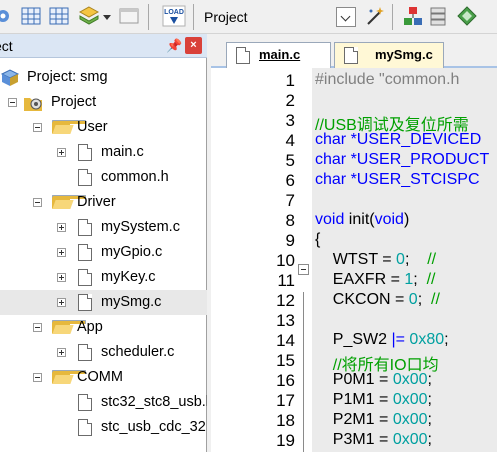 The image size is (497, 452). I want to click on tab-label: main.c, so click(280, 54).